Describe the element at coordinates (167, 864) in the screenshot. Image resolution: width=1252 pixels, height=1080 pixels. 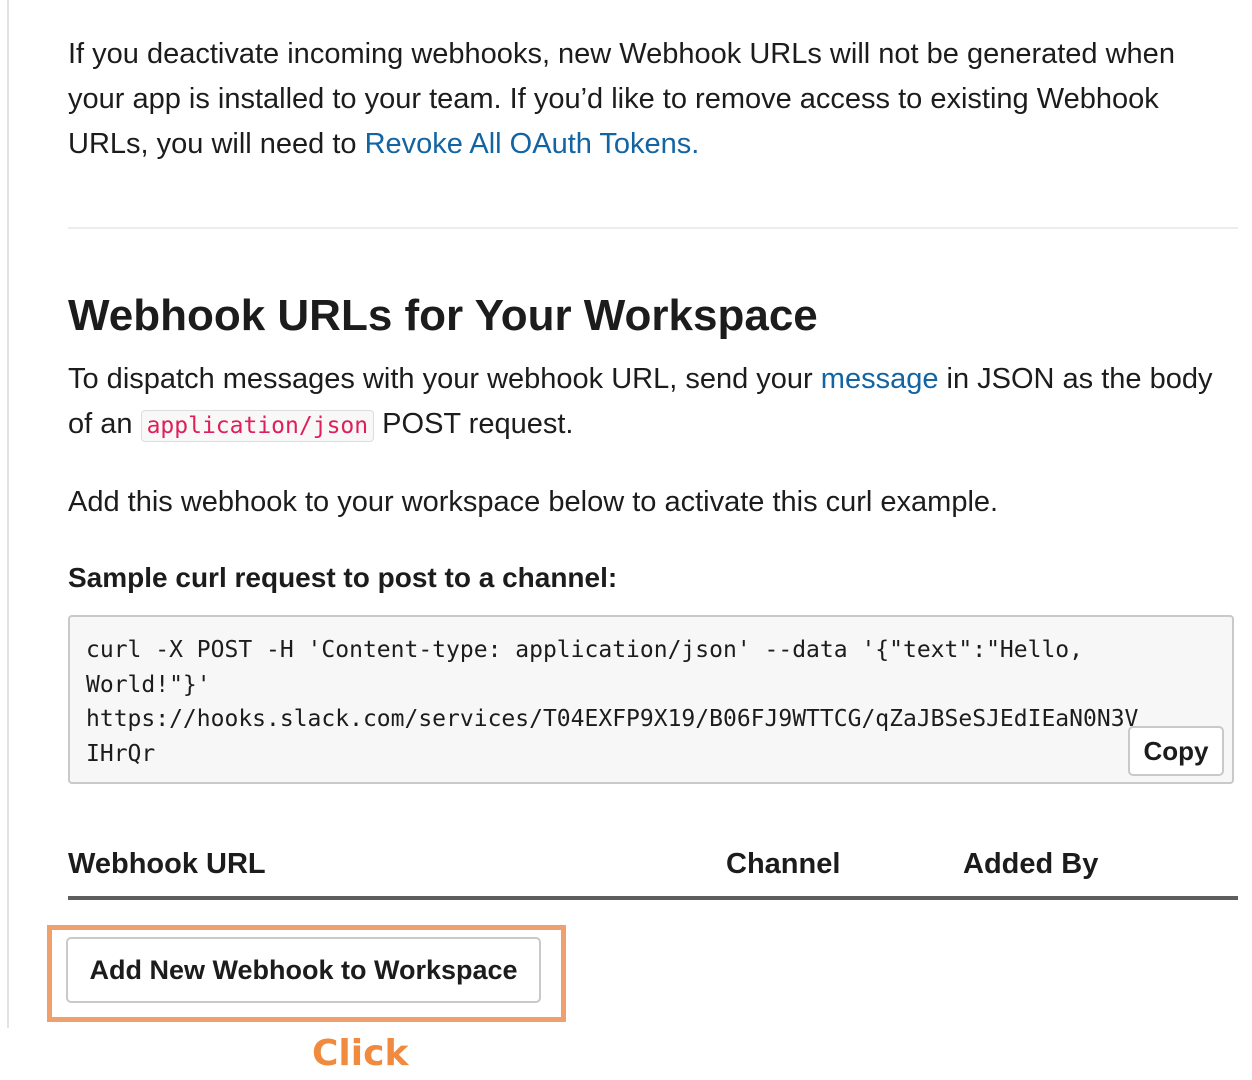
I see `column-header-webhook-url: Webhook URL` at that location.